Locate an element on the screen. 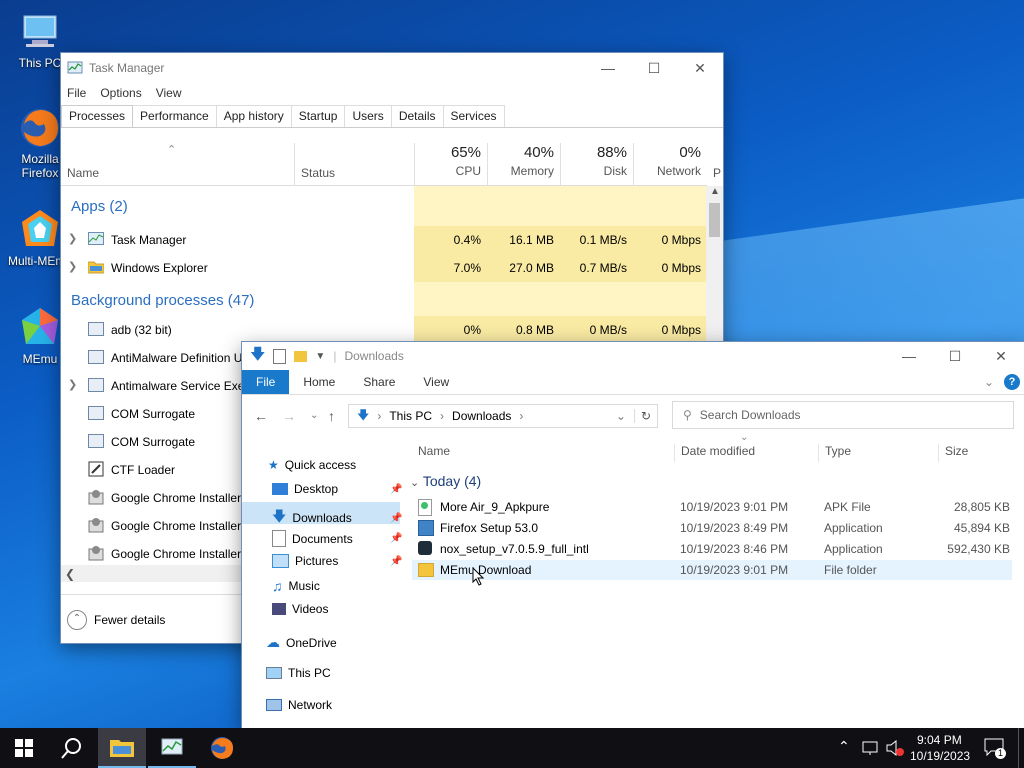  tab-processes: Processes is located at coordinates (97, 116).